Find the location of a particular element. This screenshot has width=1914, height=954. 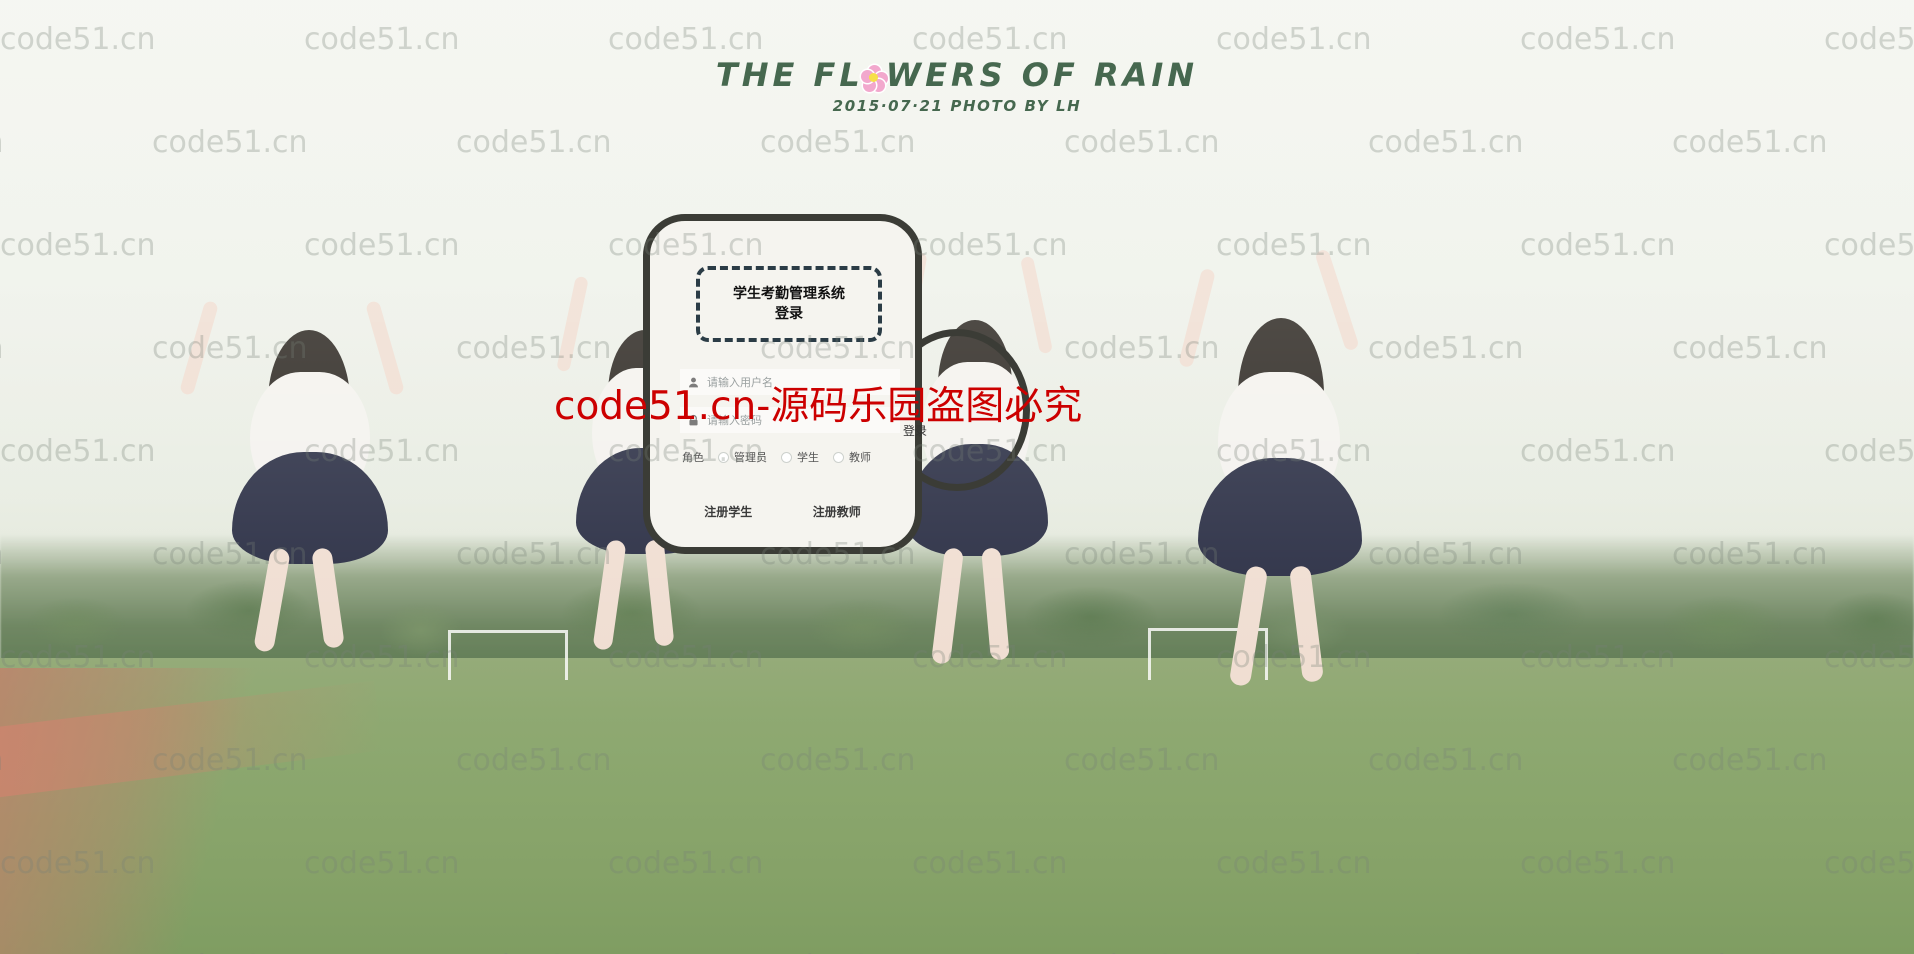

radio-admin-icon is located at coordinates (723, 457).